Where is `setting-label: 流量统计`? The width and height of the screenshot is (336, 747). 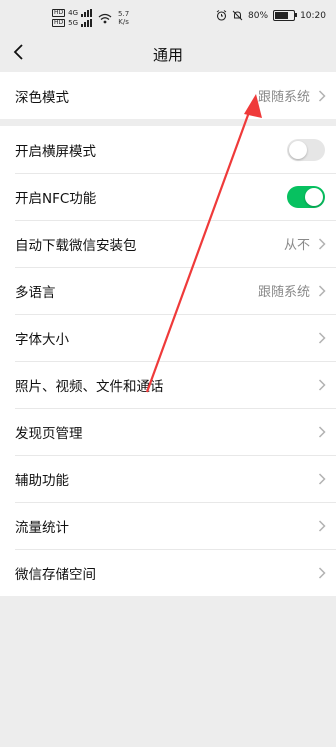 setting-label: 流量统计 is located at coordinates (42, 527).